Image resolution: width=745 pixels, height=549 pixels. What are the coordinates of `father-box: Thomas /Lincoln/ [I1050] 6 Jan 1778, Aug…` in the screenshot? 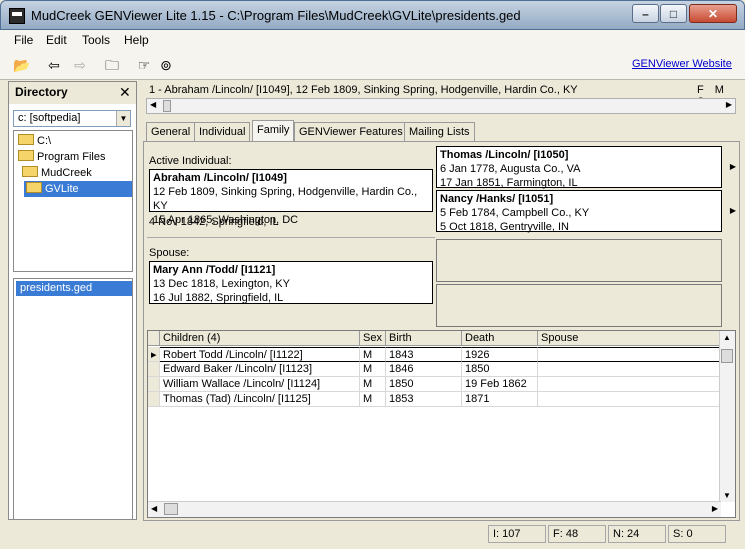 It's located at (579, 167).